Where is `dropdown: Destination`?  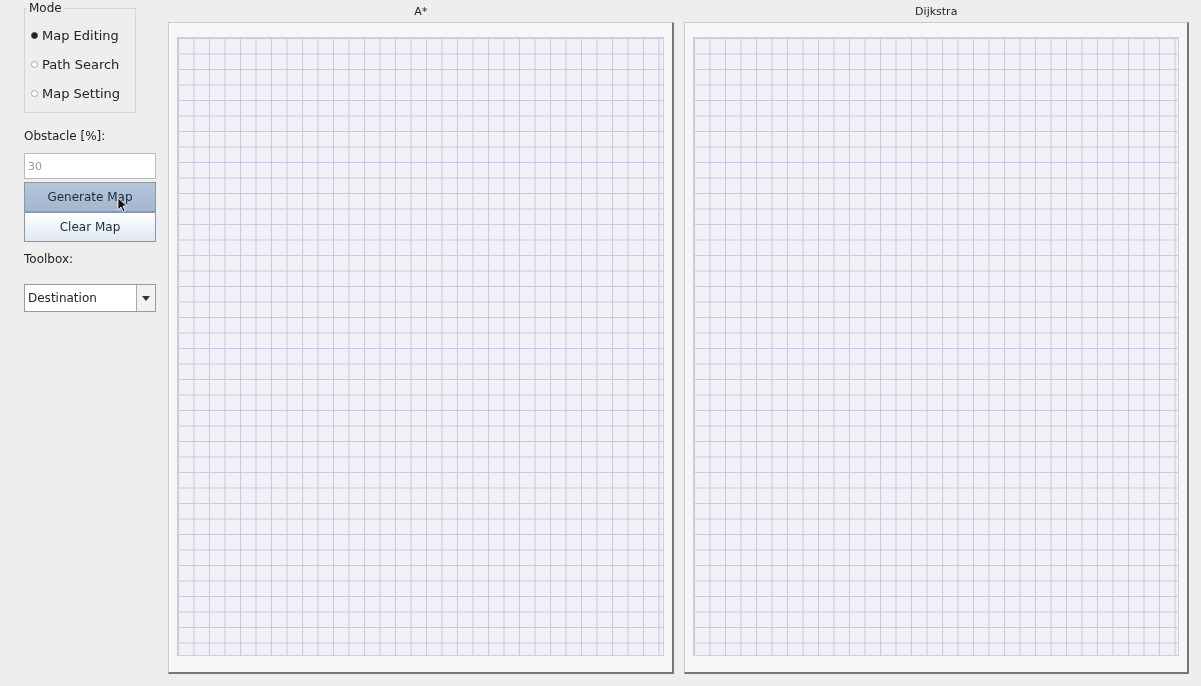
dropdown: Destination is located at coordinates (90, 298).